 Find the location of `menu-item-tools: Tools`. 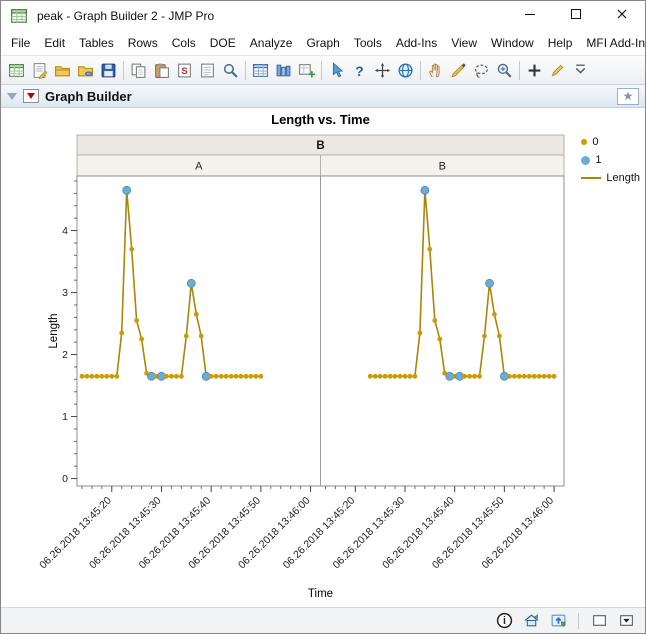

menu-item-tools: Tools is located at coordinates (368, 43).